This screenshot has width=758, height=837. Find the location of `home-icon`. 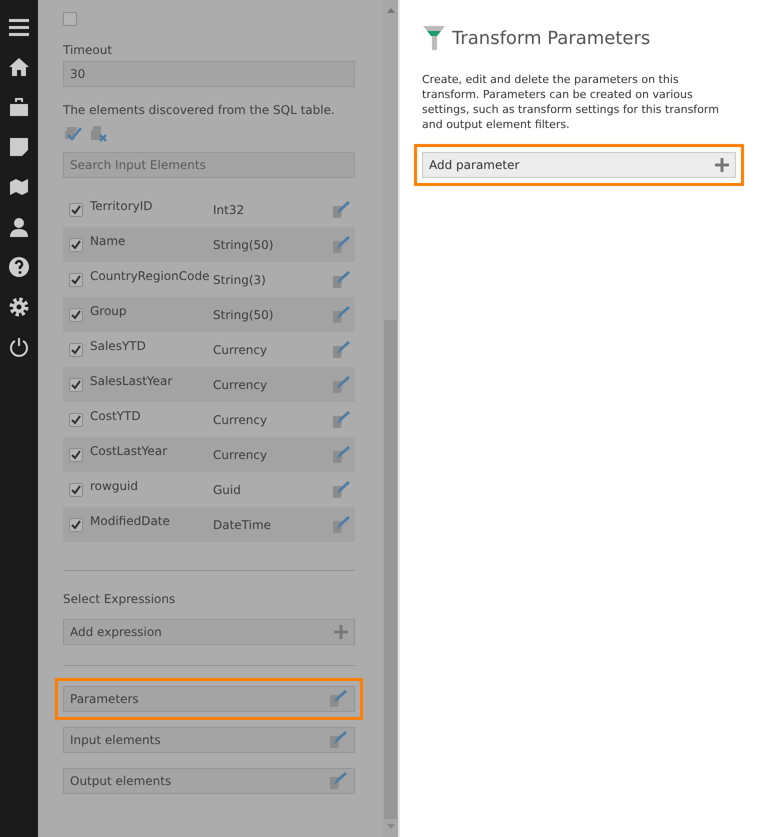

home-icon is located at coordinates (19, 67).